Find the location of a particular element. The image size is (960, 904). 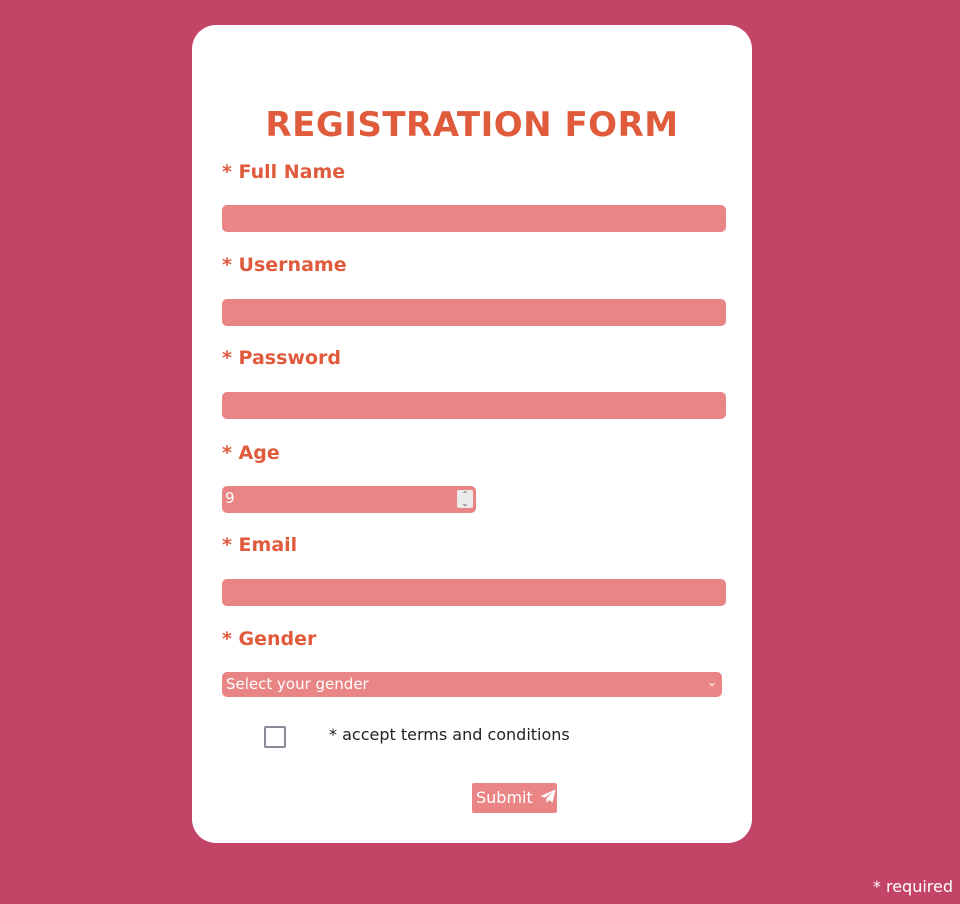

username-input is located at coordinates (474, 312).